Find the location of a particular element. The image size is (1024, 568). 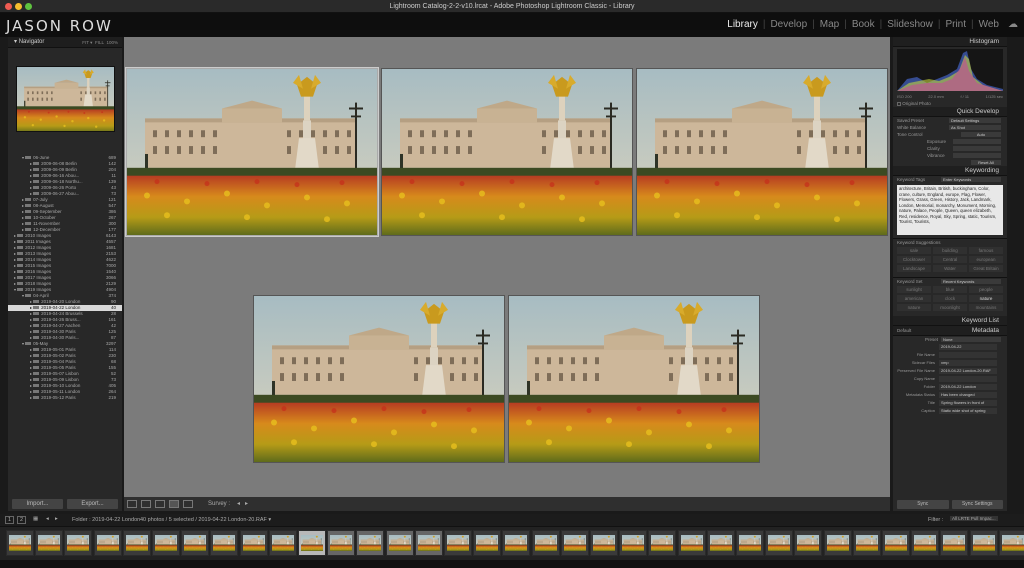

metadata-value: 2019-04-22 London is located at coordinates (968, 387).